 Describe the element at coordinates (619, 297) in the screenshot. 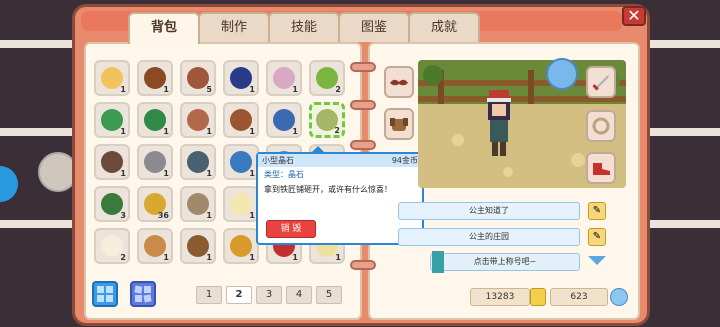

I see `gem-icon` at that location.